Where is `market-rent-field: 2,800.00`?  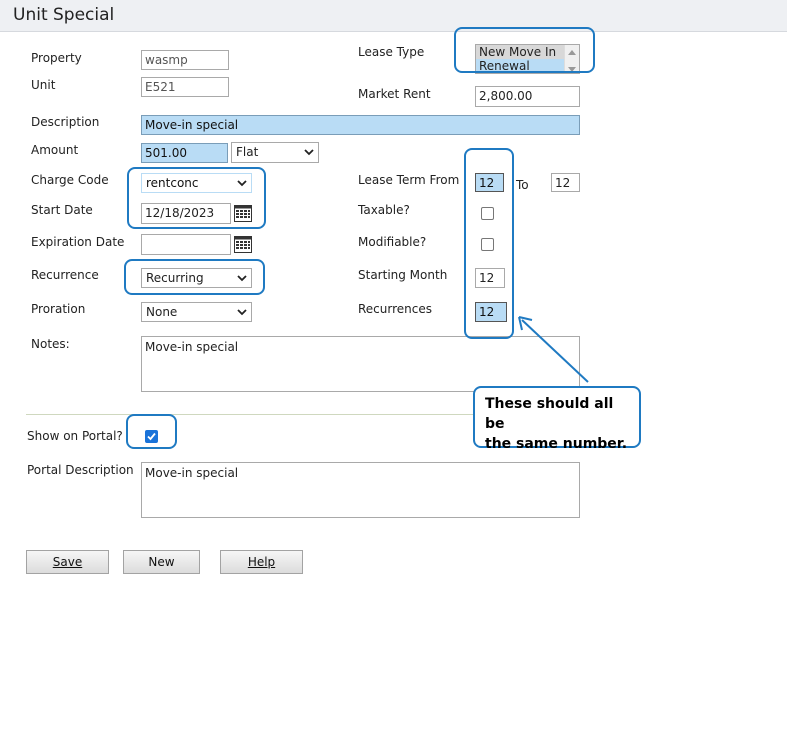 market-rent-field: 2,800.00 is located at coordinates (527, 96).